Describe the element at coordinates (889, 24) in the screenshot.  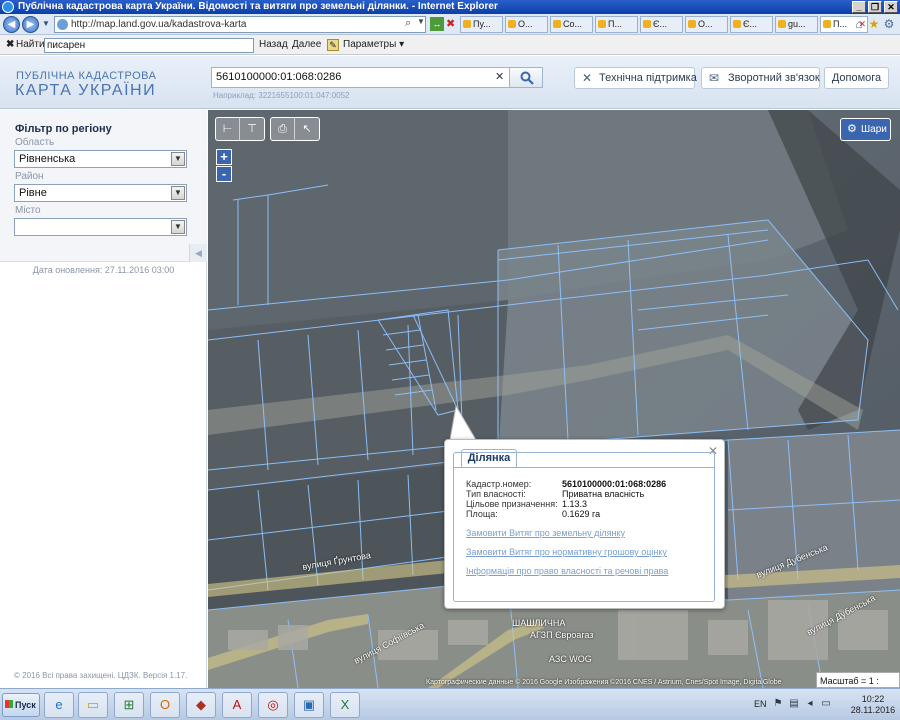
I see `gear-icon: ⚙` at that location.